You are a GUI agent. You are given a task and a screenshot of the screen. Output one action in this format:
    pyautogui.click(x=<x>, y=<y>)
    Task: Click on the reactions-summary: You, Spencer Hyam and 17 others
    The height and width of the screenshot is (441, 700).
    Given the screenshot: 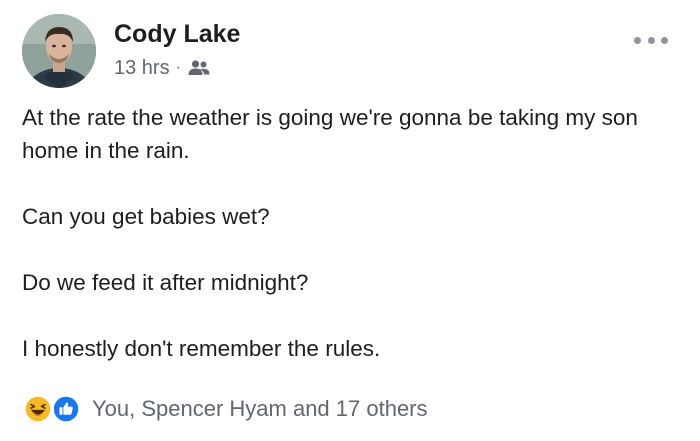 What is the action you would take?
    pyautogui.click(x=225, y=409)
    